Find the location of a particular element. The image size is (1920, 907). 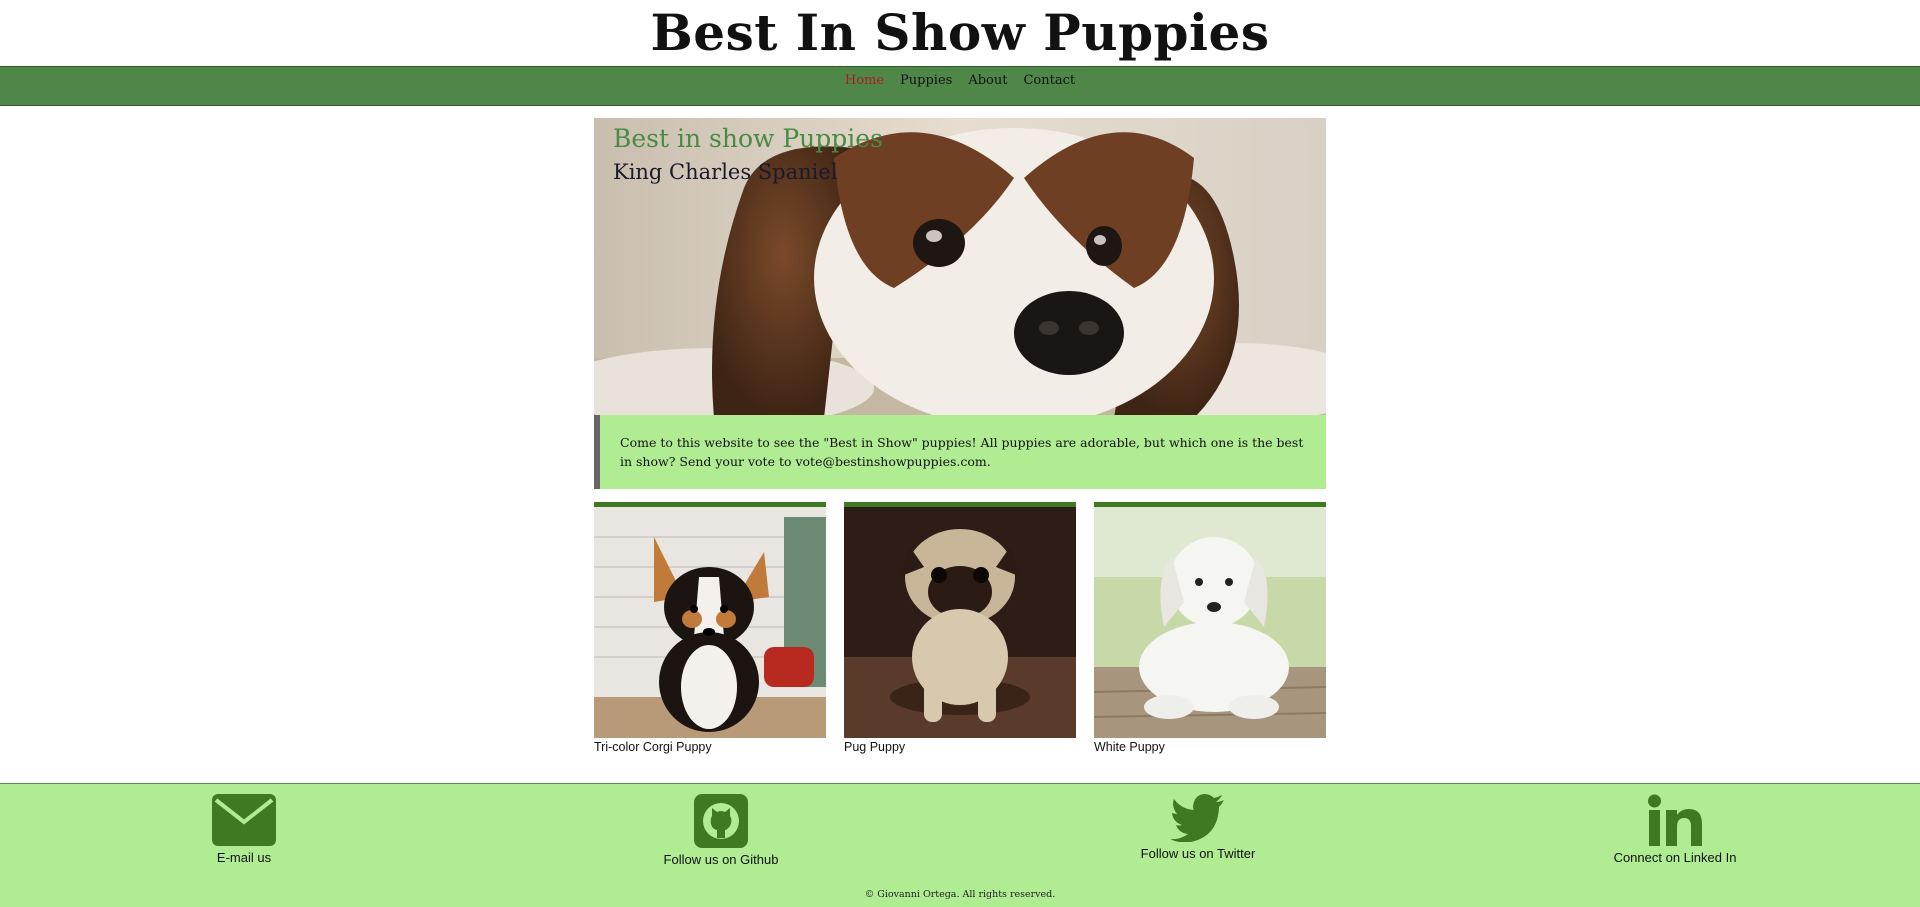

linkedin-link: Connect on Linked In is located at coordinates (1675, 830).